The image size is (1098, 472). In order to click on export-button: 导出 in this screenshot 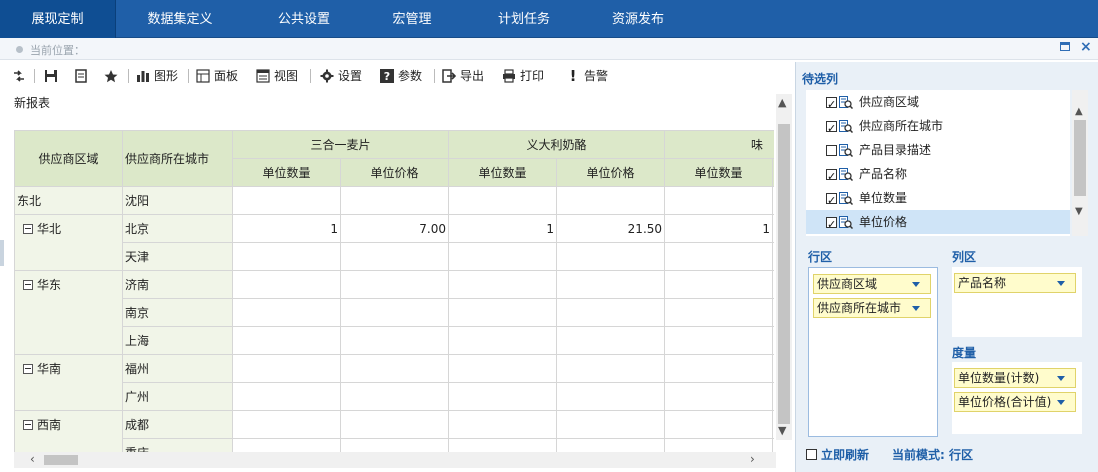, I will do `click(463, 76)`.